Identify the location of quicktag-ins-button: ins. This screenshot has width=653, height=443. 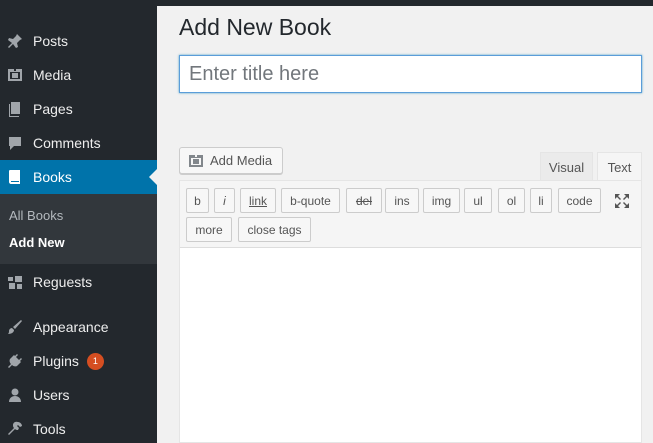
(402, 200).